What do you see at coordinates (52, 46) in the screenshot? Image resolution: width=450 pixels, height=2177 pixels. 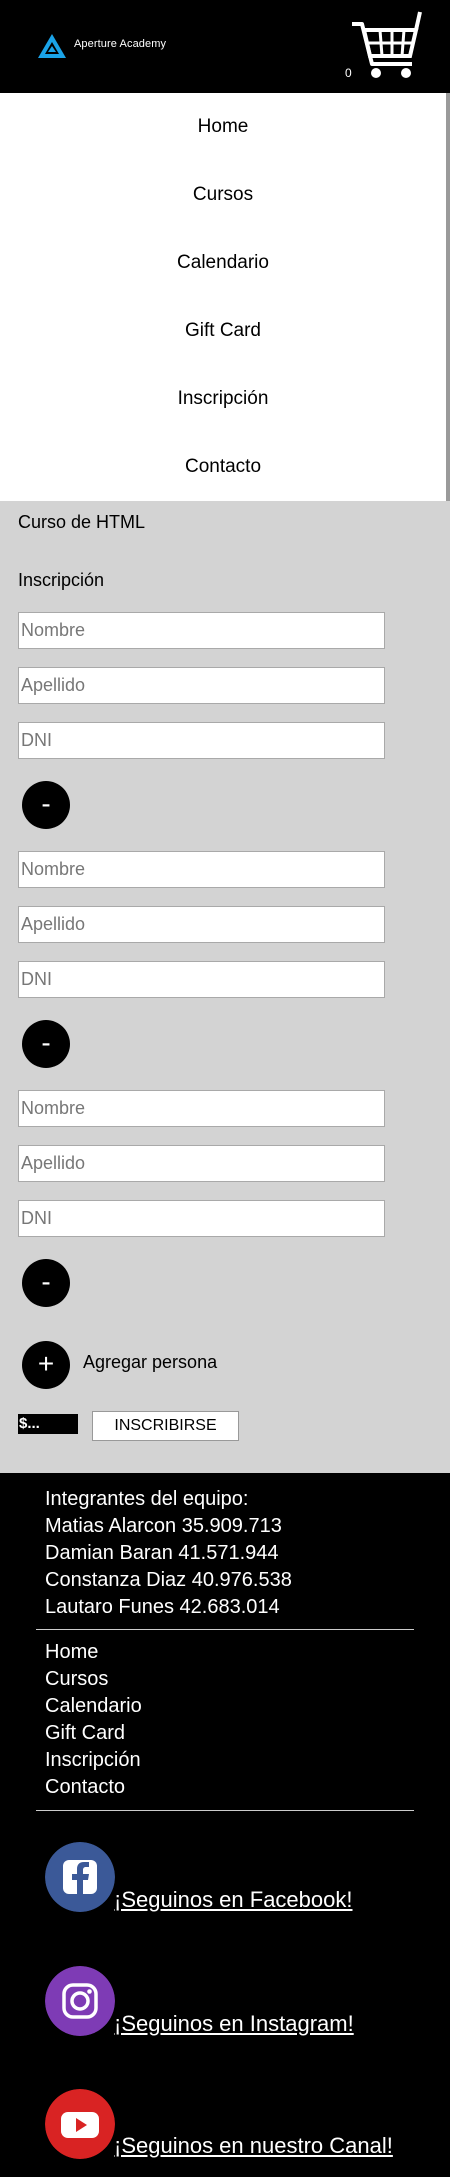 I see `aperture-logo-icon` at bounding box center [52, 46].